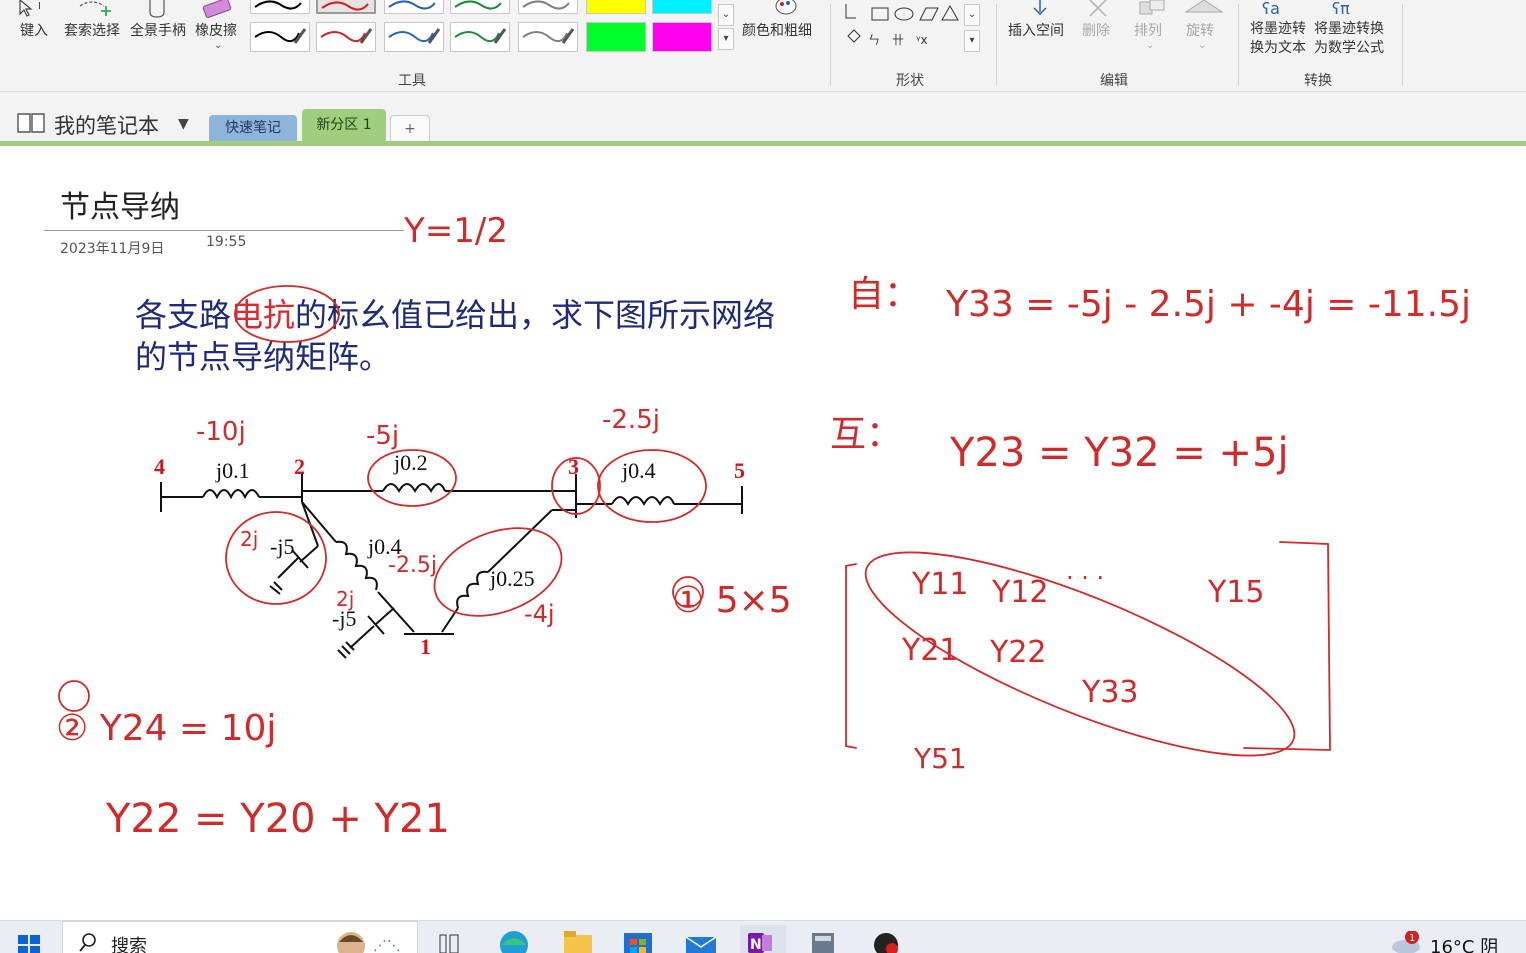 The width and height of the screenshot is (1526, 953). Describe the element at coordinates (922, 40) in the screenshot. I see `svg-text: ᵞx` at that location.